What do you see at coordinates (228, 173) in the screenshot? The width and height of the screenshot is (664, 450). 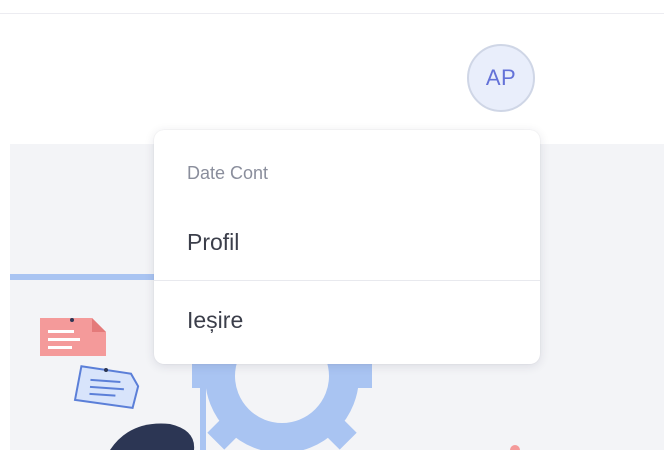 I see `dropdown-header: Date Cont` at bounding box center [228, 173].